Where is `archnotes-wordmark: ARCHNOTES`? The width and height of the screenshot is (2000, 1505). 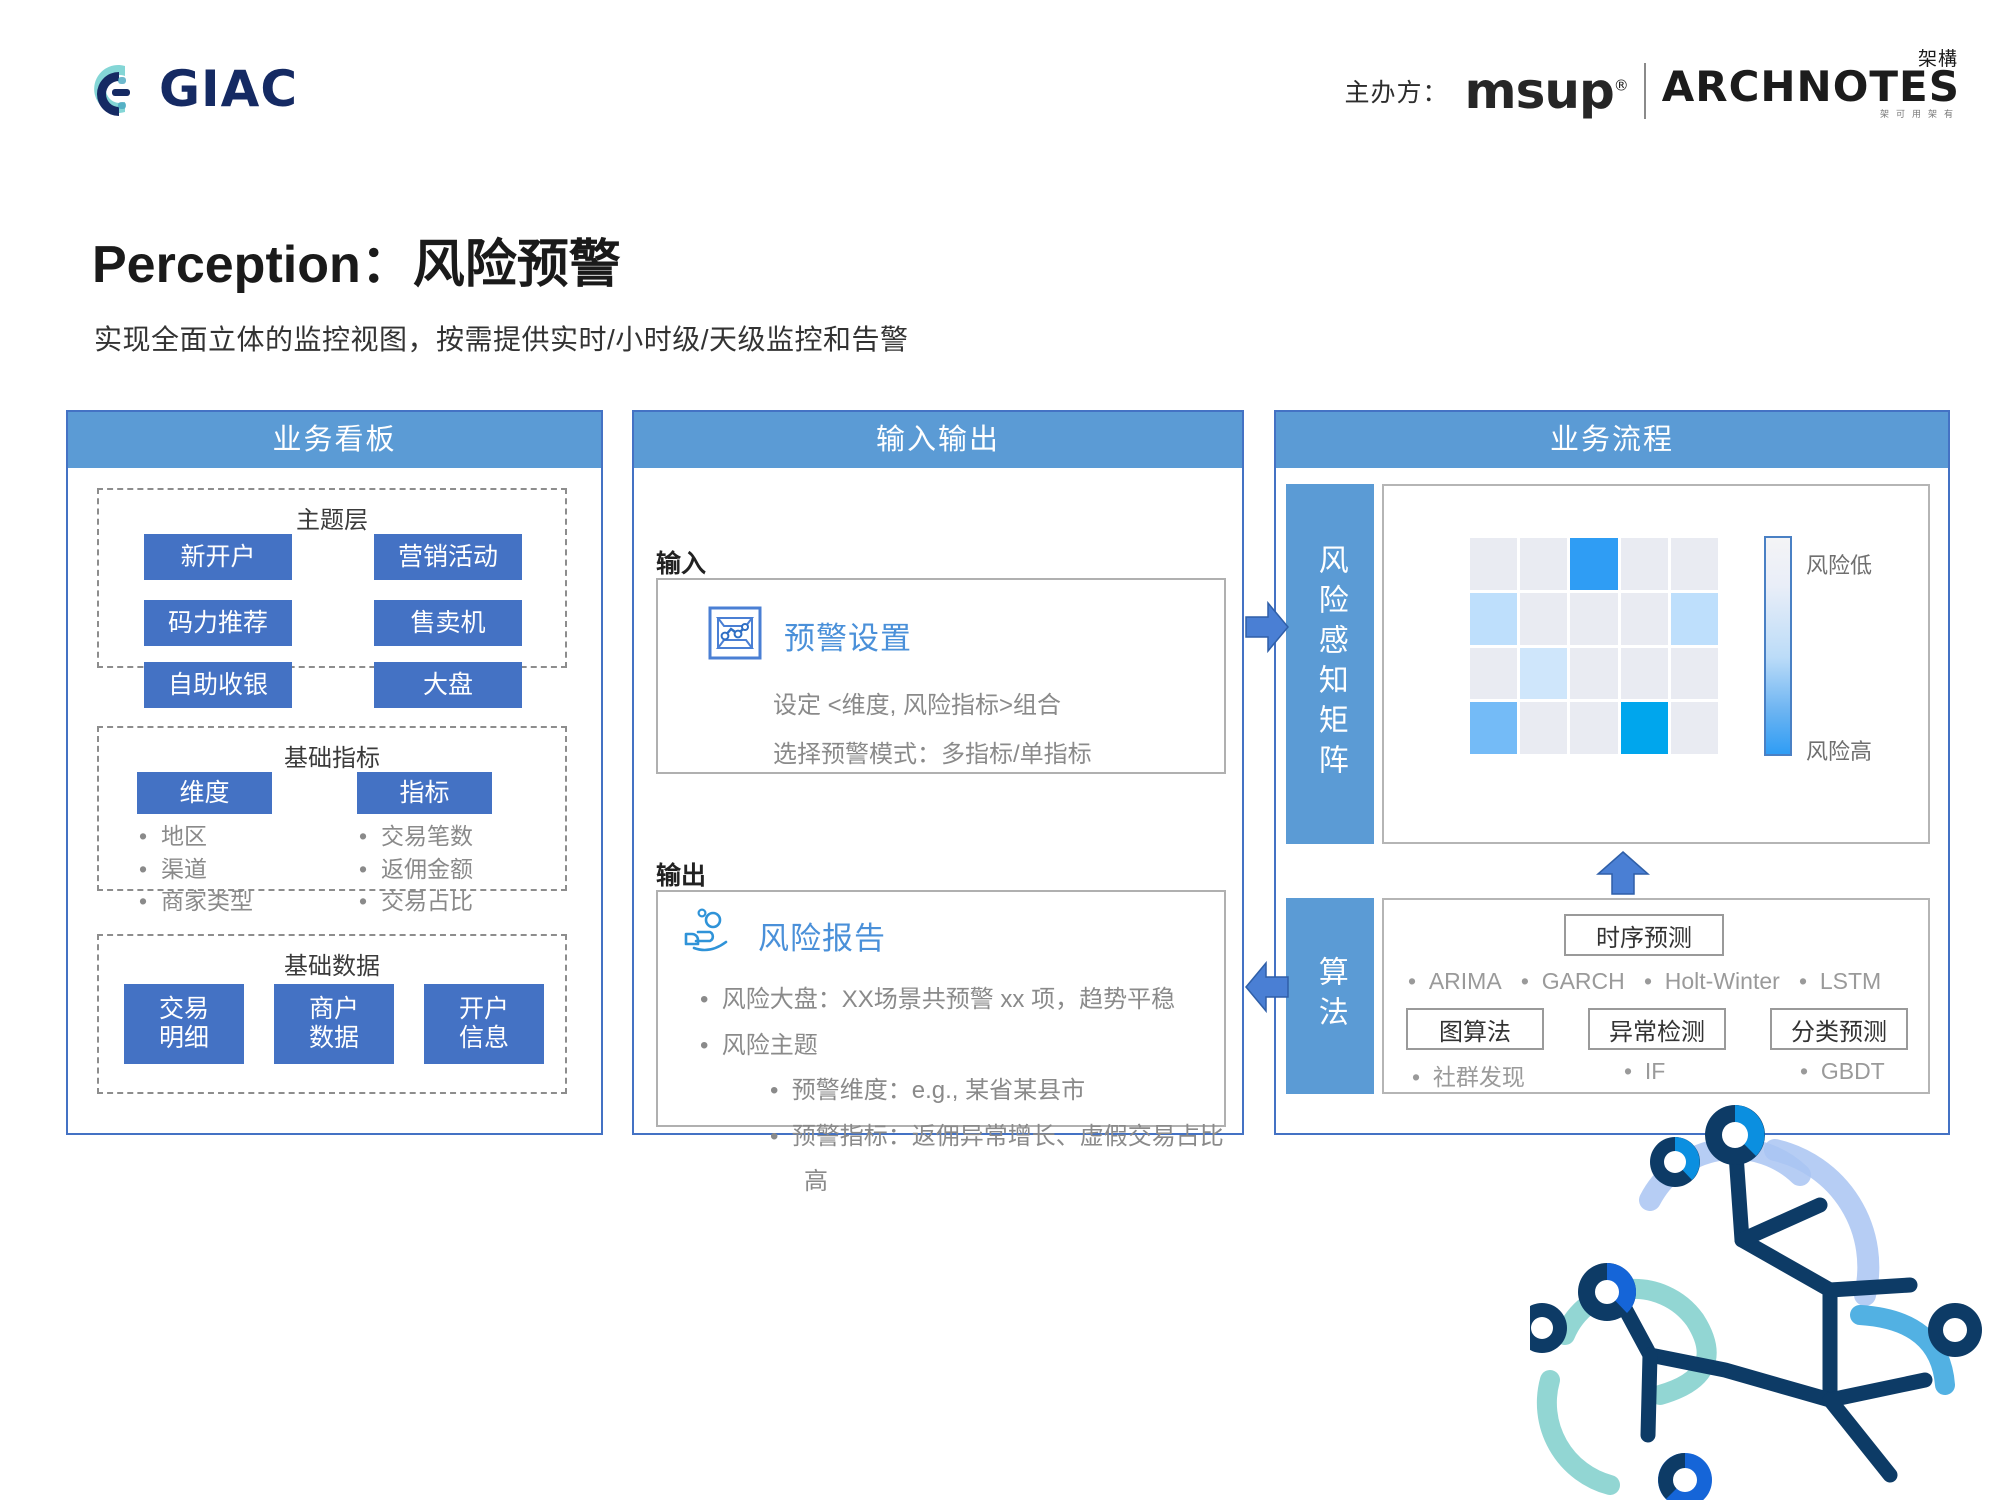
archnotes-wordmark: ARCHNOTES is located at coordinates (1810, 86).